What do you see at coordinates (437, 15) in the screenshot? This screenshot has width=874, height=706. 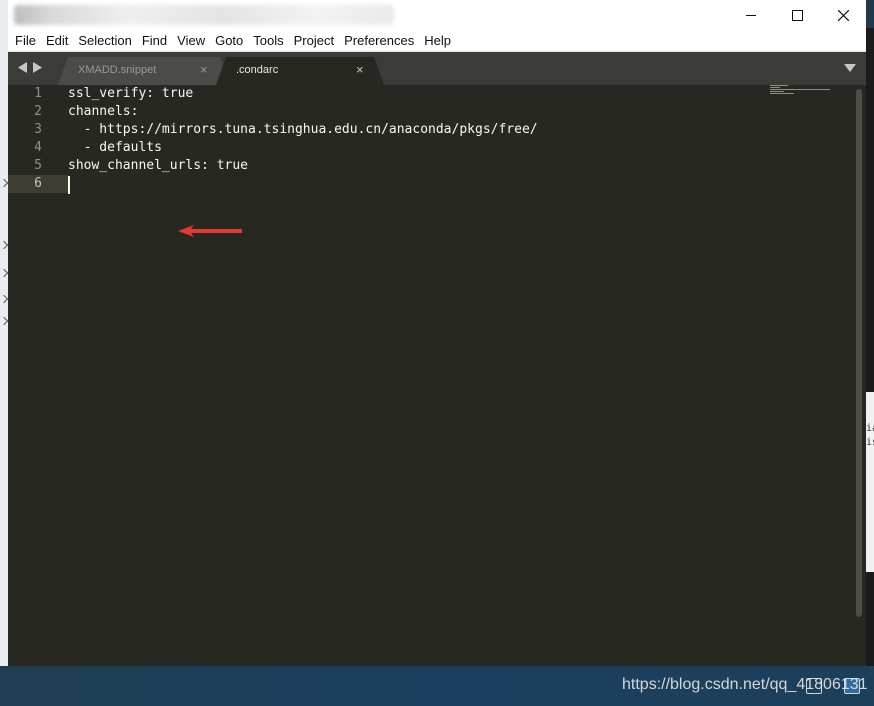 I see `title-bar` at bounding box center [437, 15].